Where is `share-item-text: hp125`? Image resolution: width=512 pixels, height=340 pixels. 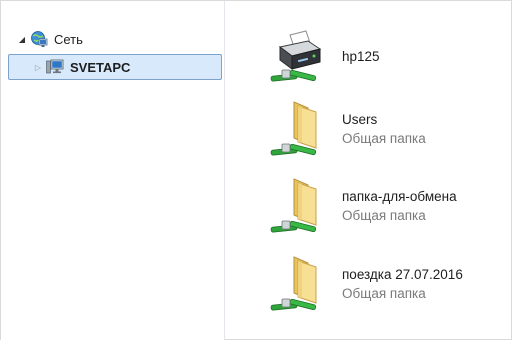
share-item-text: hp125 is located at coordinates (361, 56).